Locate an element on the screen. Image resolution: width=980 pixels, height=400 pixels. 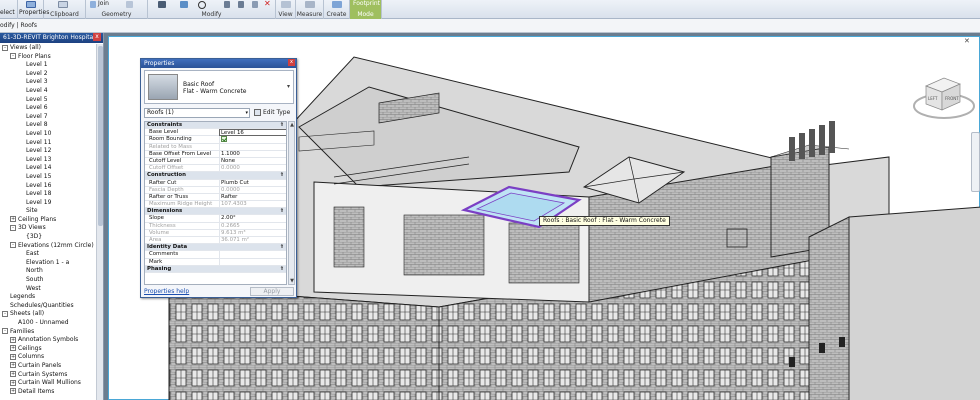
close-icon: x is located at coordinates (291, 62).